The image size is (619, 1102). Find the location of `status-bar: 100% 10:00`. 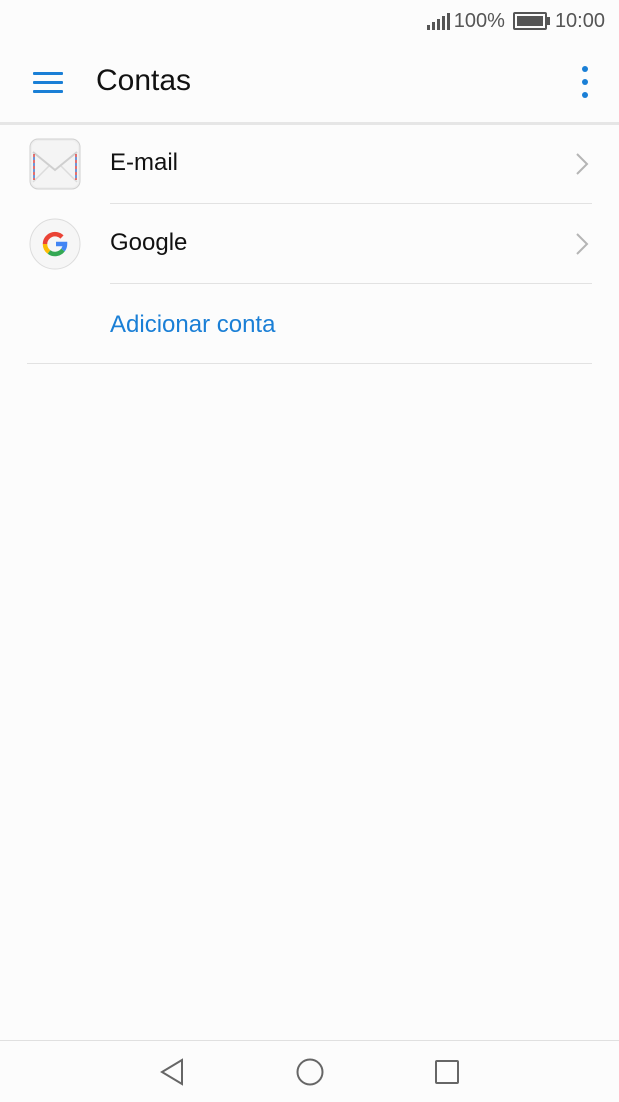

status-bar: 100% 10:00 is located at coordinates (309, 21).